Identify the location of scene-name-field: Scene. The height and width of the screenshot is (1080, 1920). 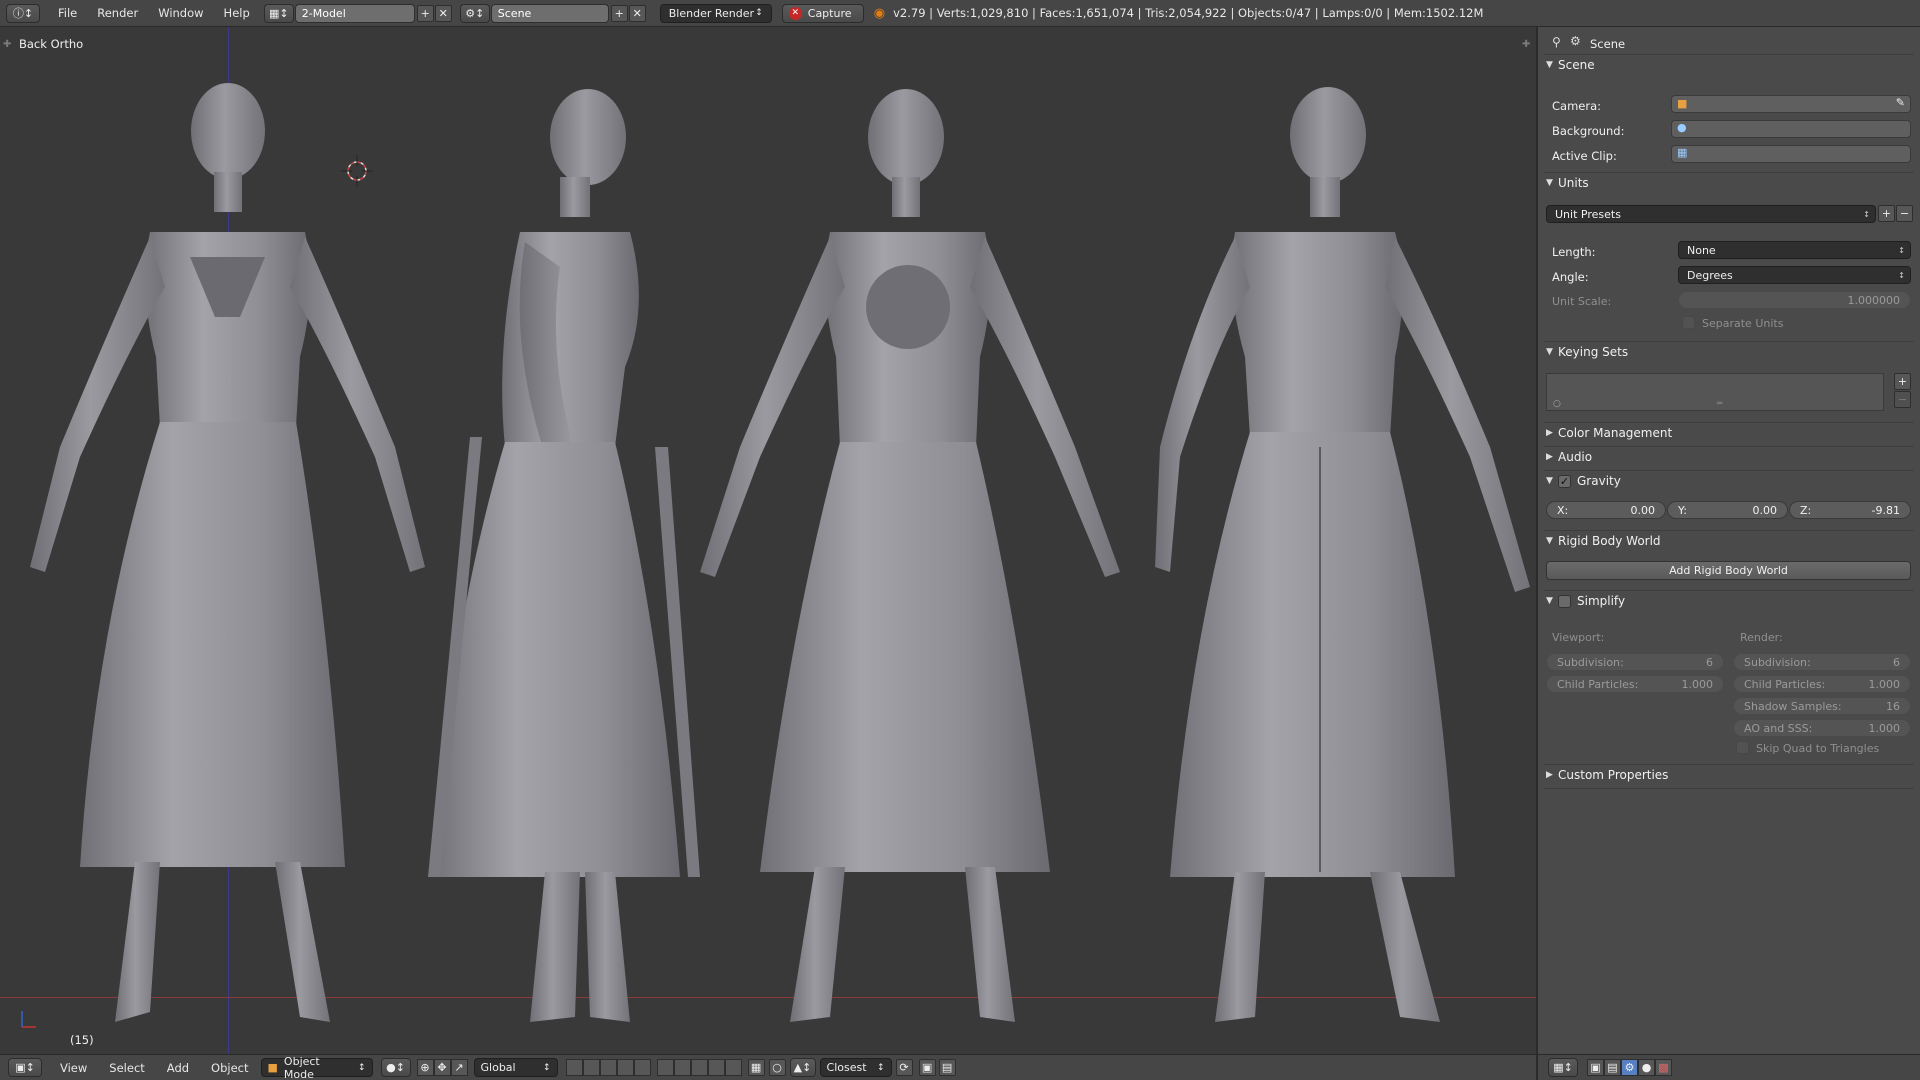
(549, 13).